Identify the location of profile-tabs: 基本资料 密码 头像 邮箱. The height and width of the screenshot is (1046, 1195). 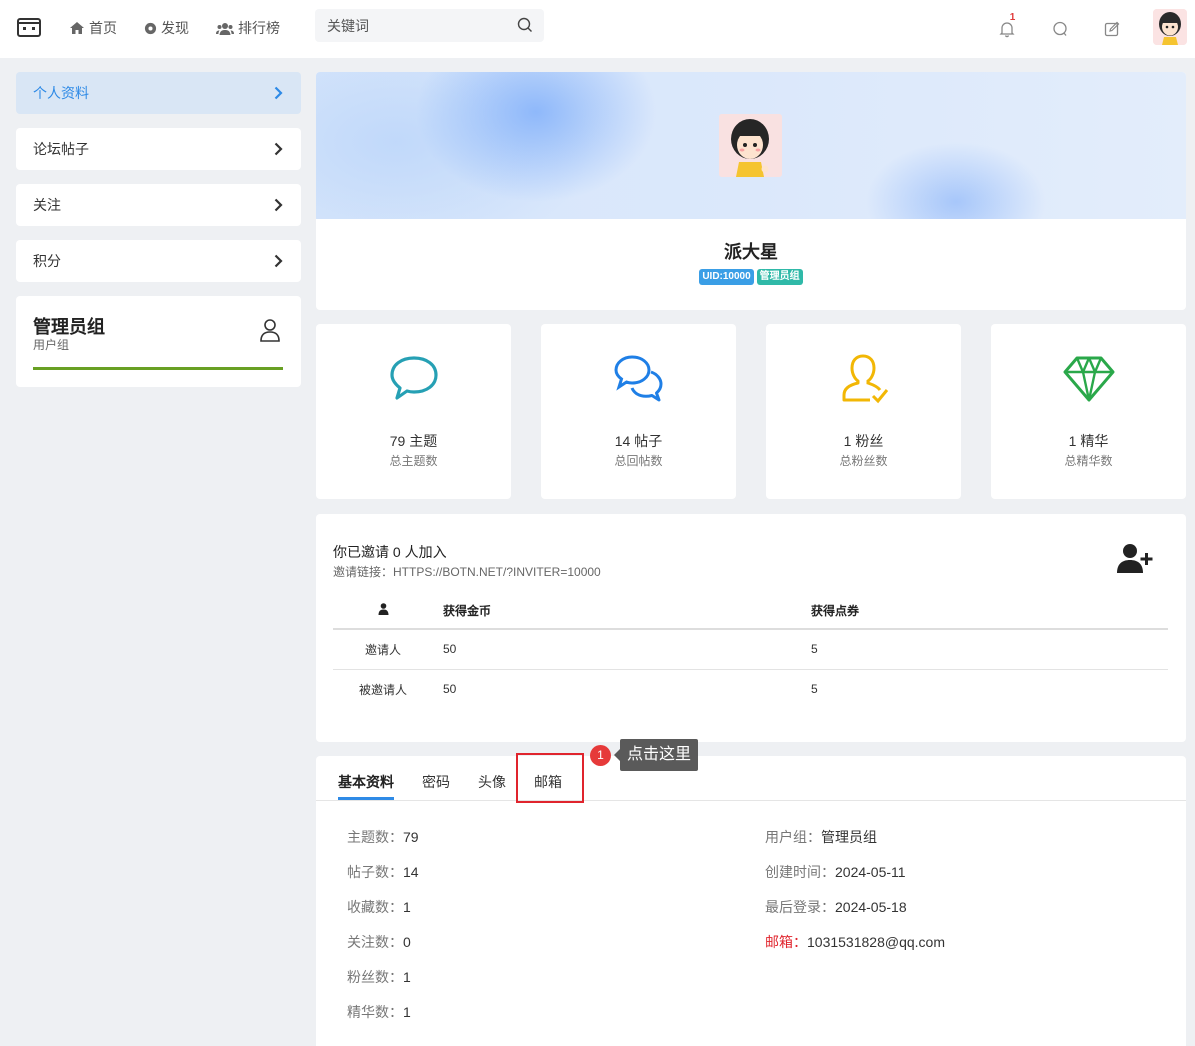
(751, 778).